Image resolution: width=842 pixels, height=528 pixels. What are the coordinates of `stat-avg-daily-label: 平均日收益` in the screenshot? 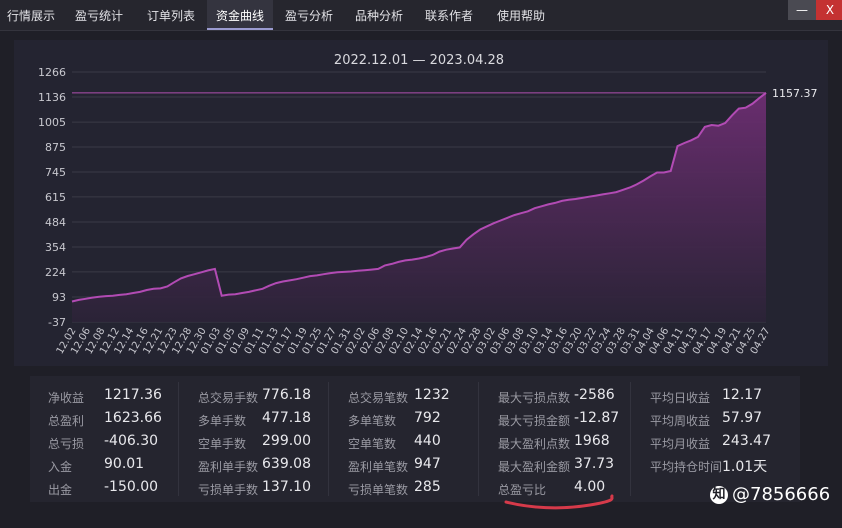 It's located at (680, 398).